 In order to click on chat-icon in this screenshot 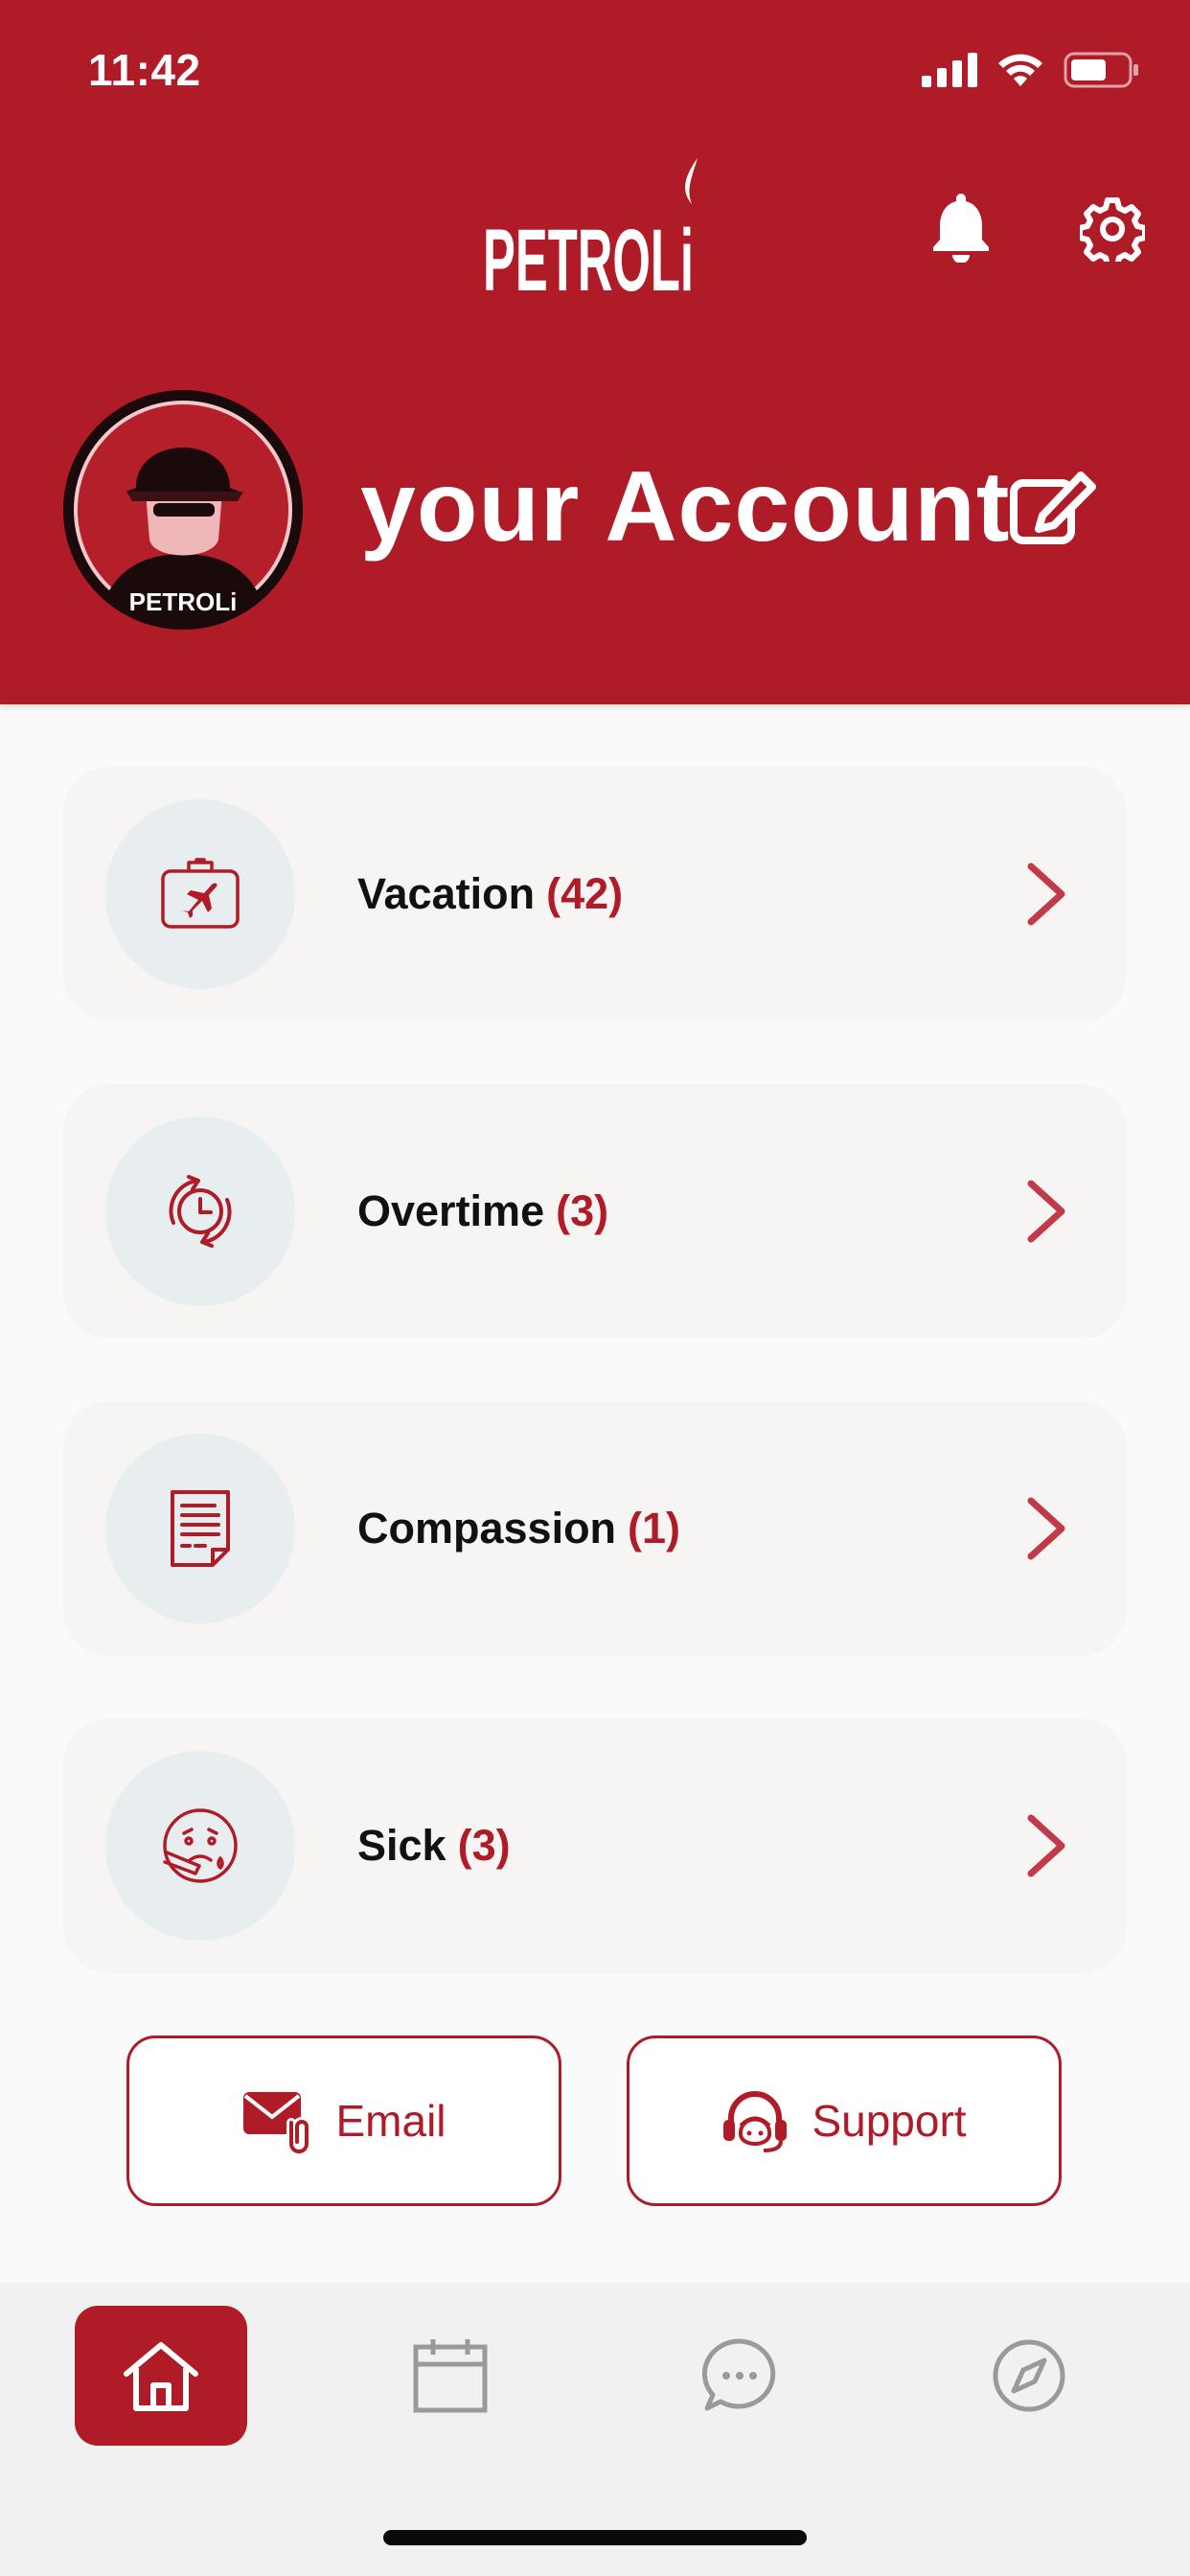, I will do `click(739, 2374)`.